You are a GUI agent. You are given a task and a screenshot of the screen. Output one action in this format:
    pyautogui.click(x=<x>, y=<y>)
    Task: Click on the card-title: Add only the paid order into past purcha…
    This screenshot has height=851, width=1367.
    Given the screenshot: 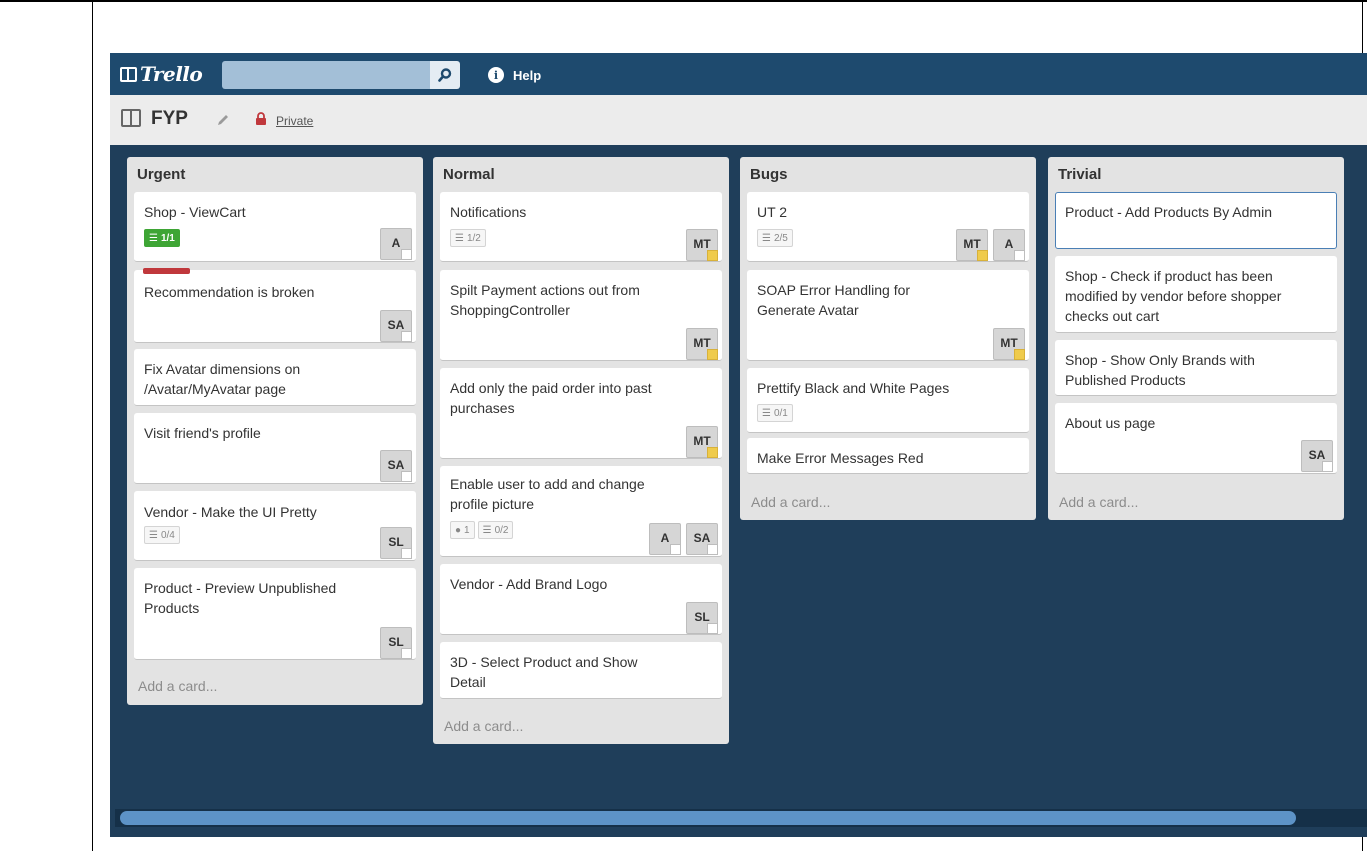 What is the action you would take?
    pyautogui.click(x=551, y=398)
    